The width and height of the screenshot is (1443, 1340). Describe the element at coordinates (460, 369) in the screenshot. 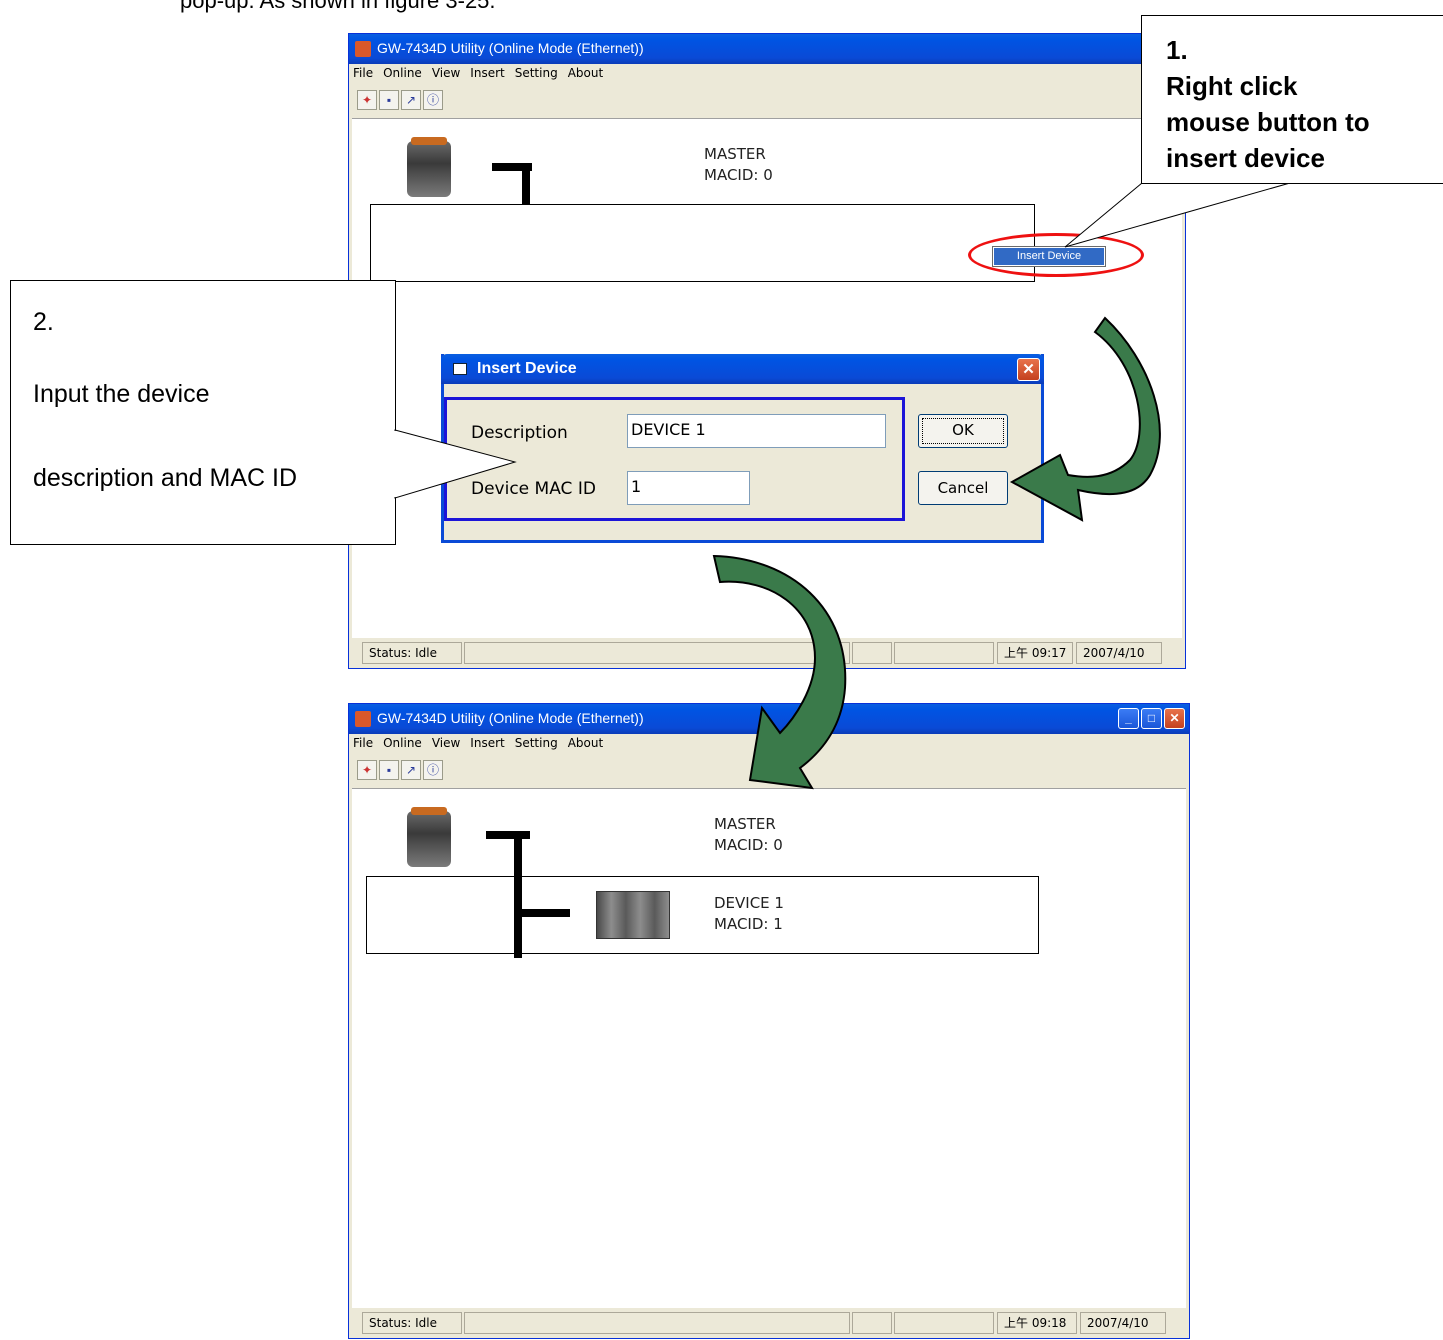

I see `dialog-icon` at that location.